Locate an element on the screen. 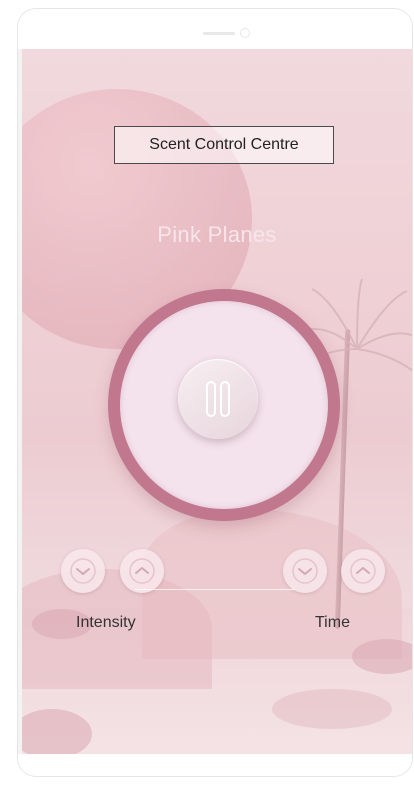 This screenshot has height=786, width=414. scent-name: Pink Planes is located at coordinates (217, 234).